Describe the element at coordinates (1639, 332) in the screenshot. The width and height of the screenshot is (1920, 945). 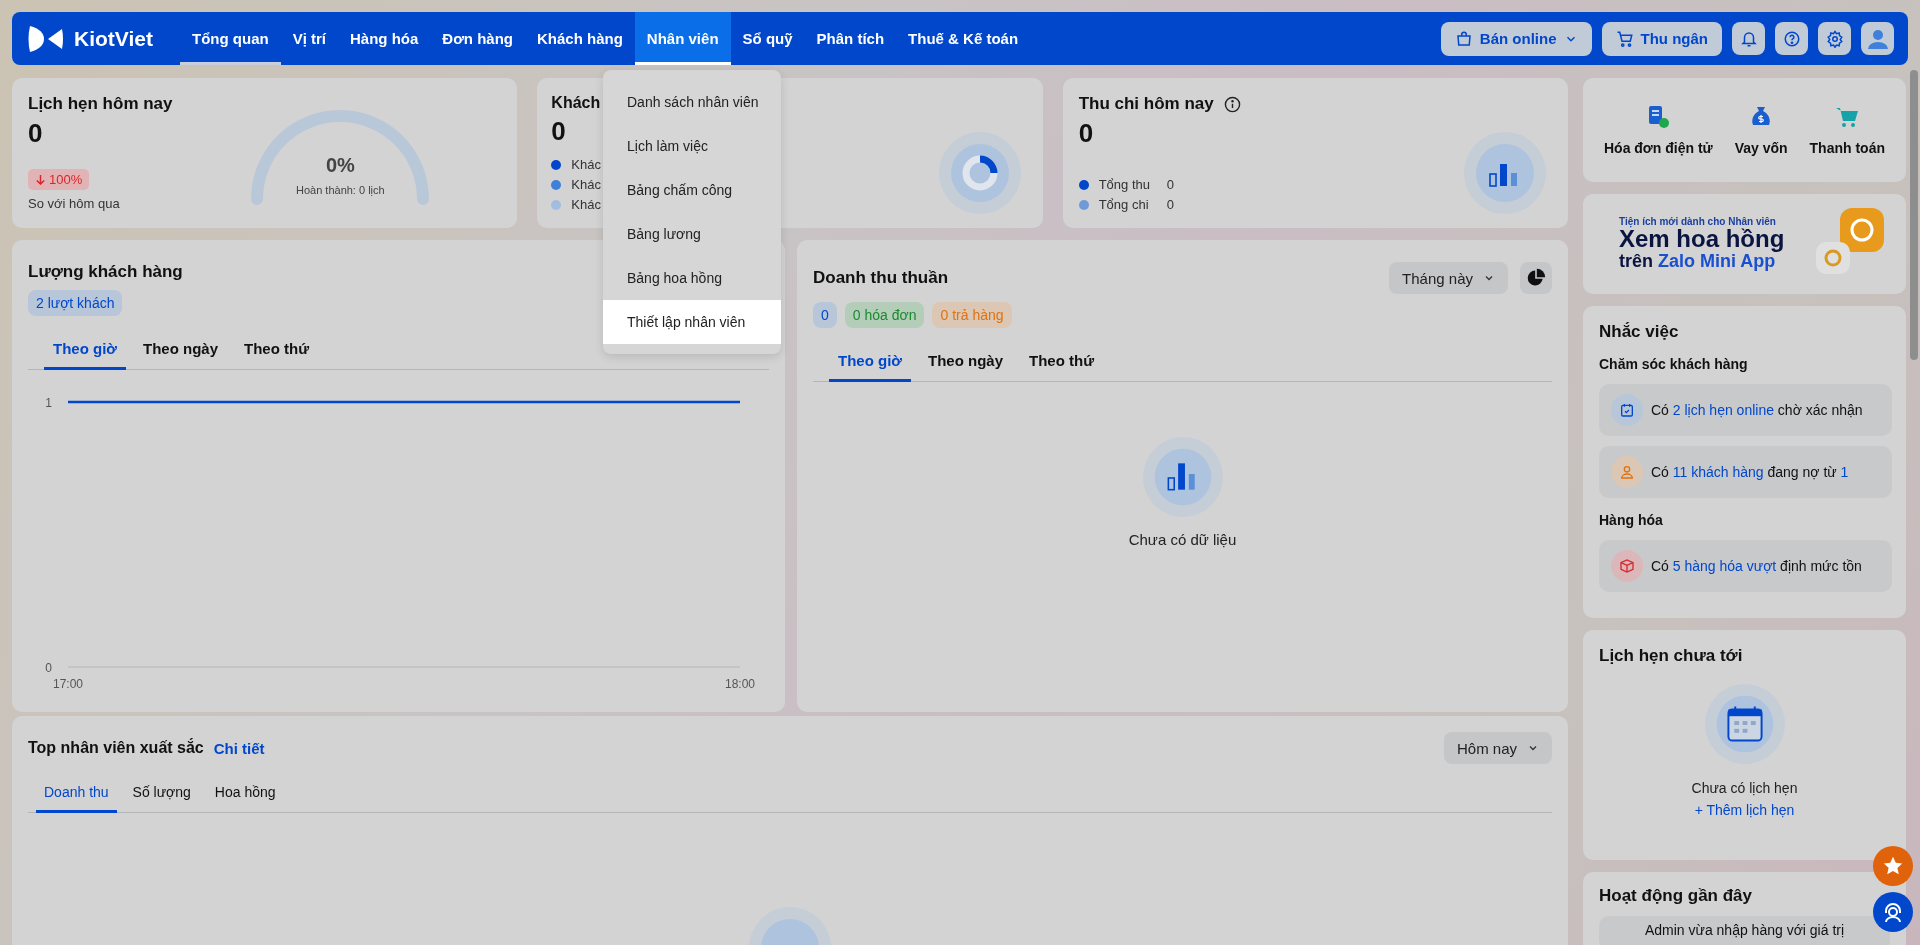
I see `card-title: Nhắc việc` at that location.